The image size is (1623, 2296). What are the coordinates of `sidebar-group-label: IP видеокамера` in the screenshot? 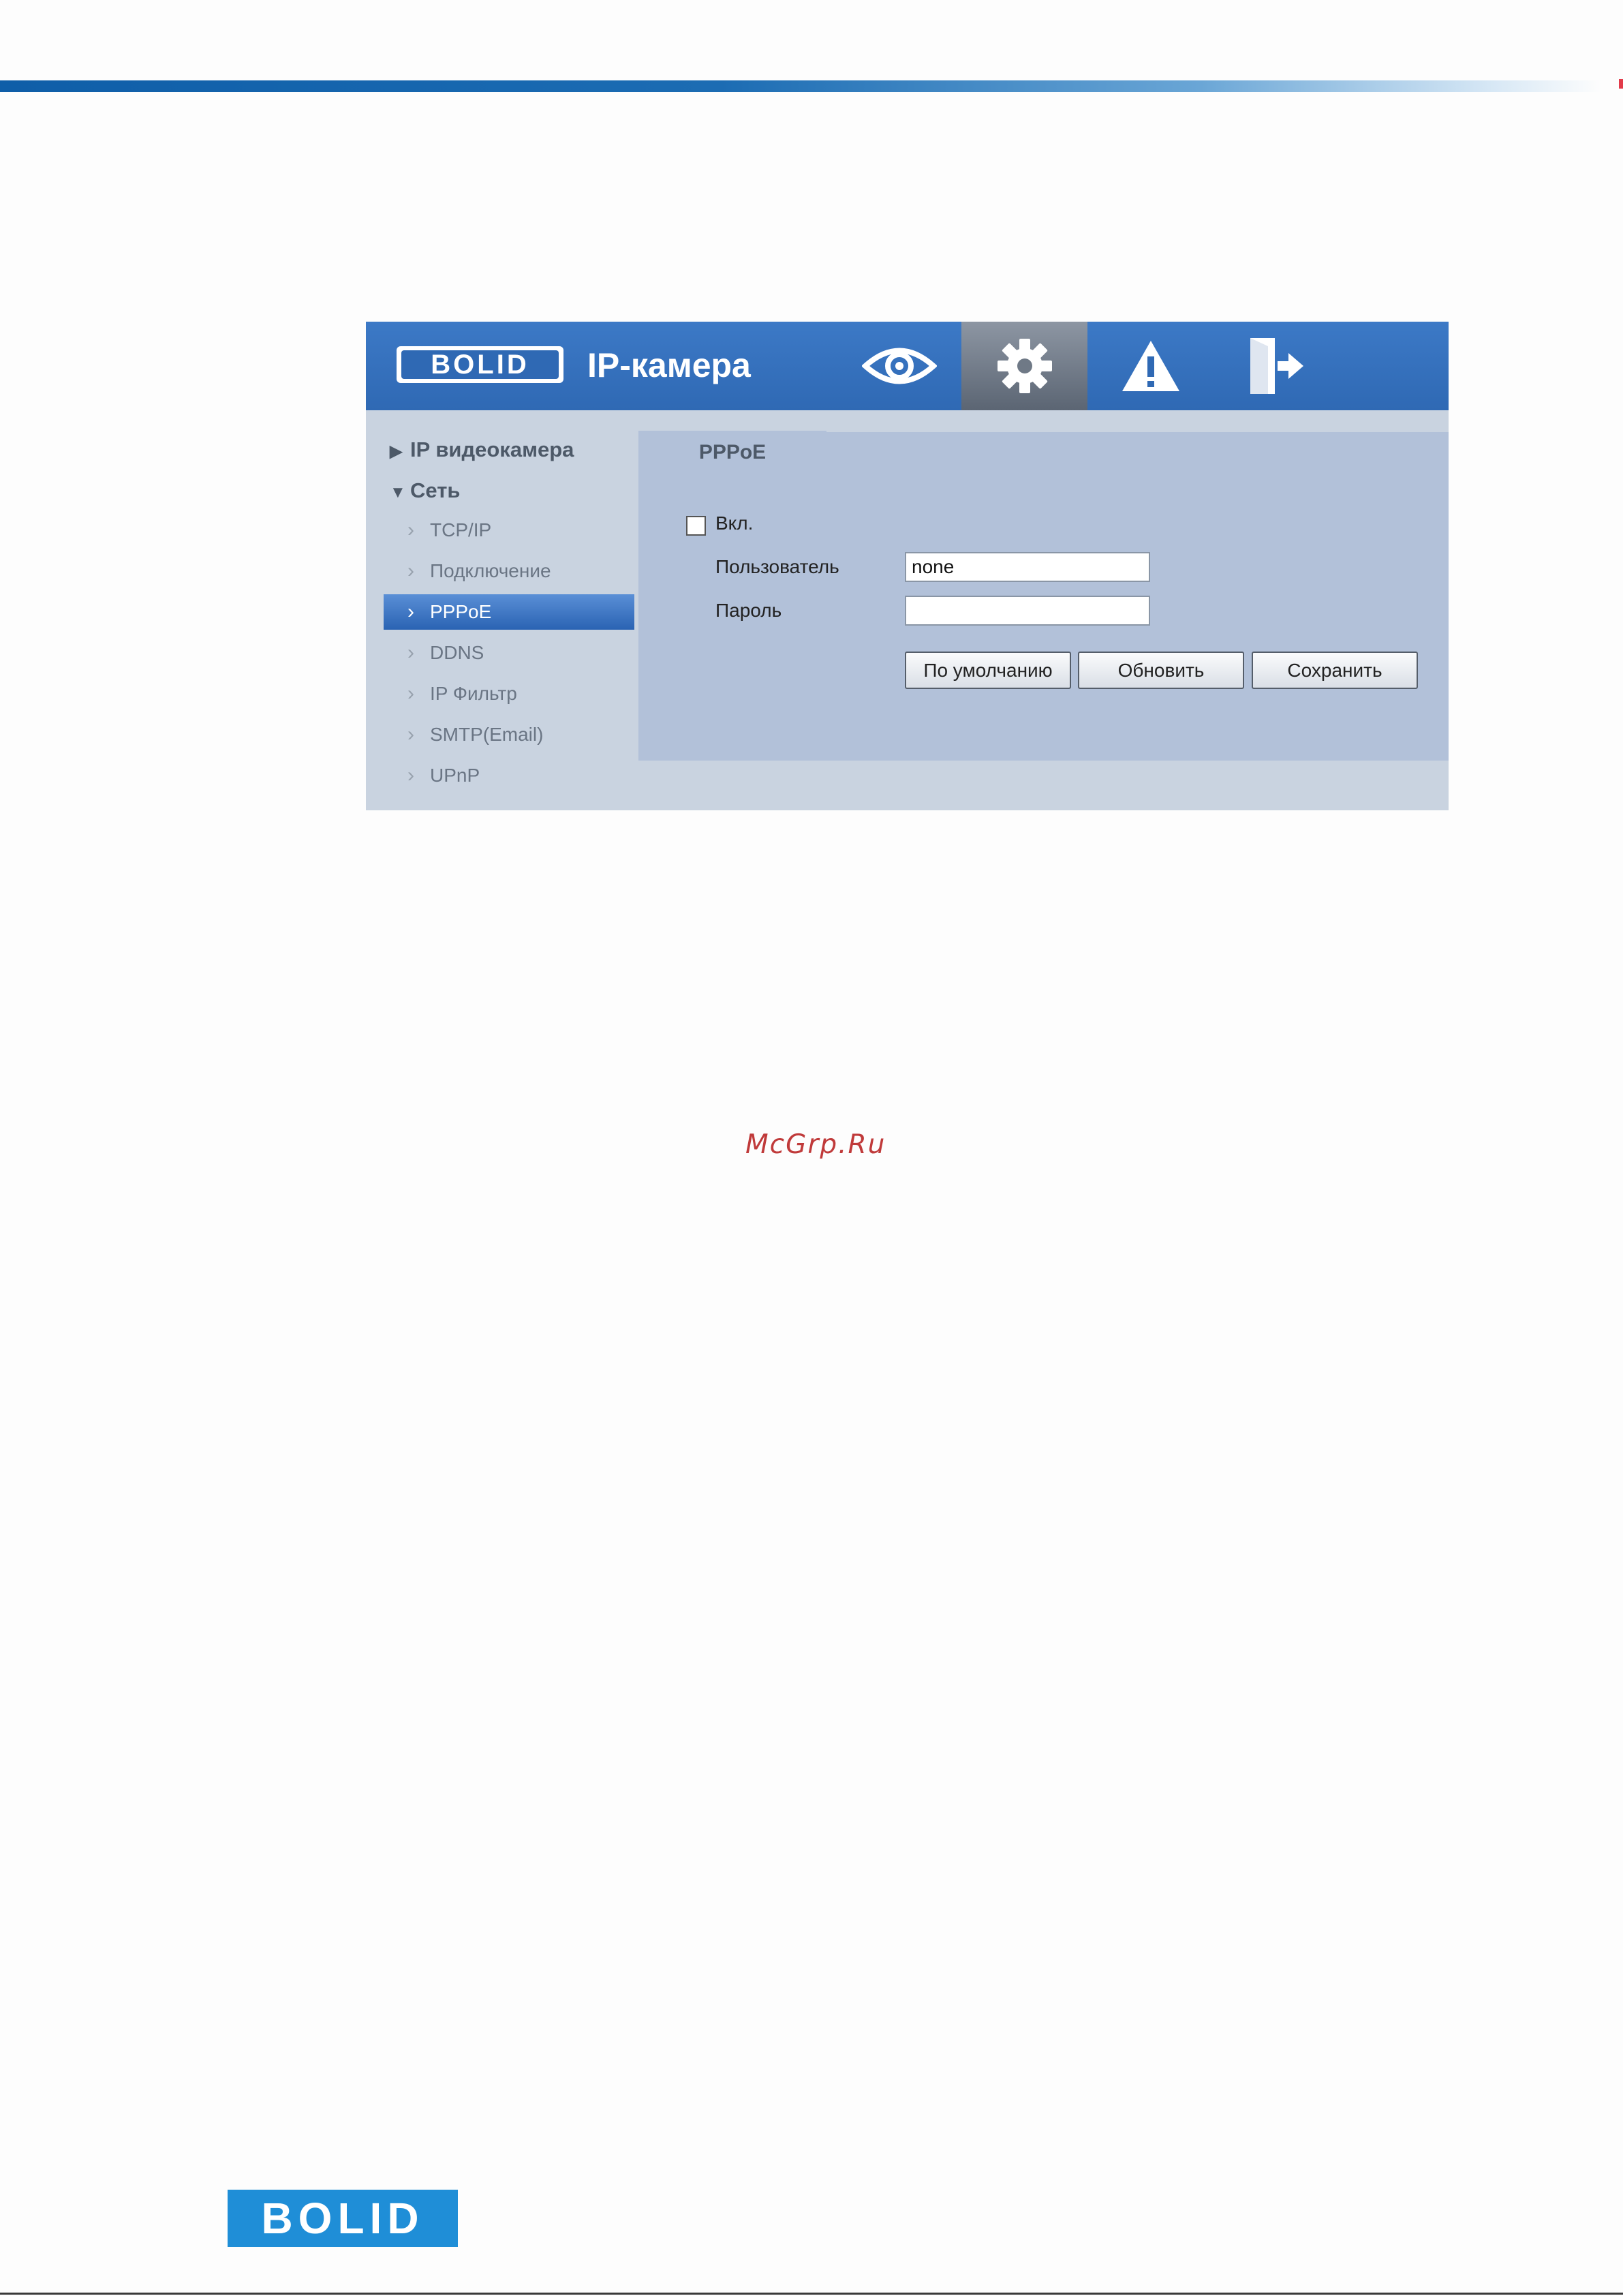 It's located at (492, 450).